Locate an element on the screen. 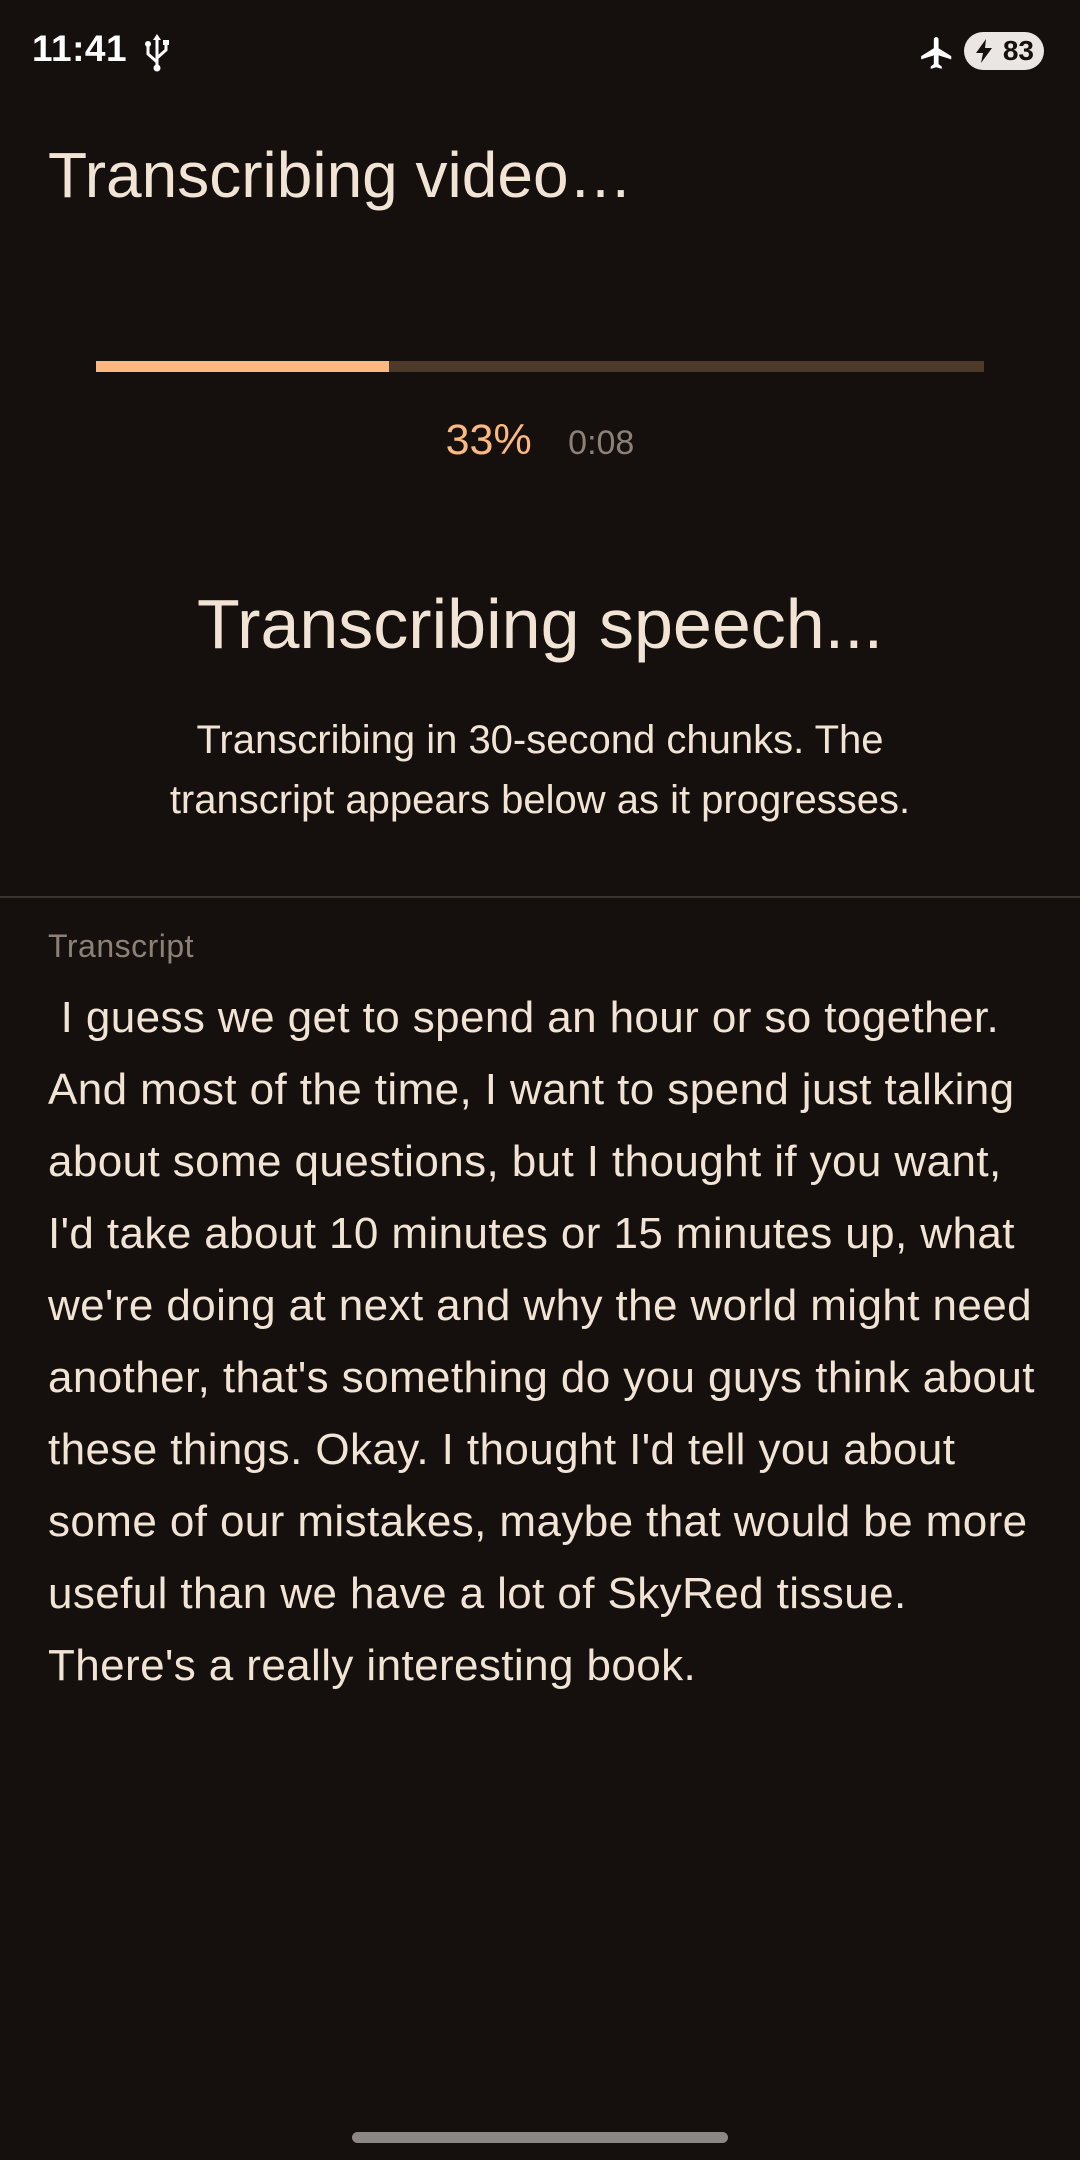 The width and height of the screenshot is (1080, 2160). status-time: 11:41 is located at coordinates (80, 48).